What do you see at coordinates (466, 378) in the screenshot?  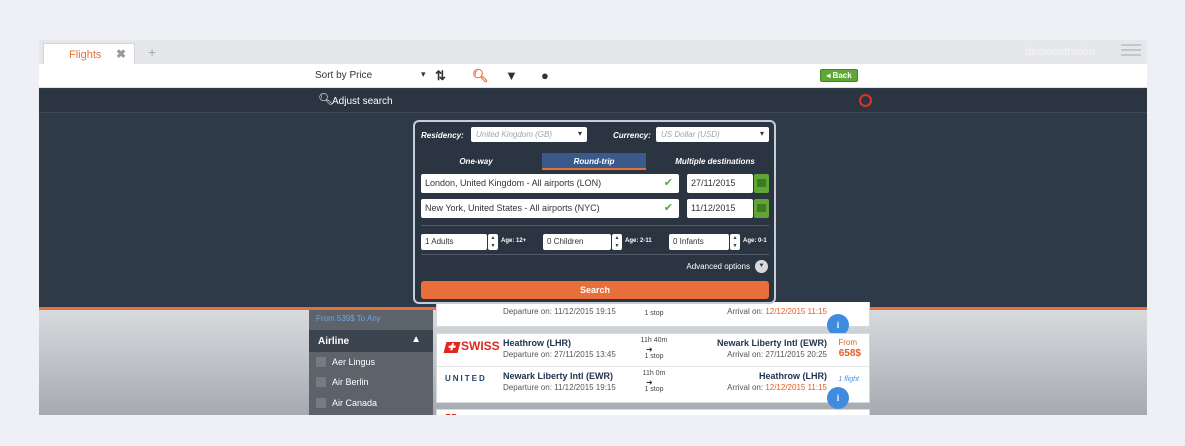 I see `united-logo: UNITED` at bounding box center [466, 378].